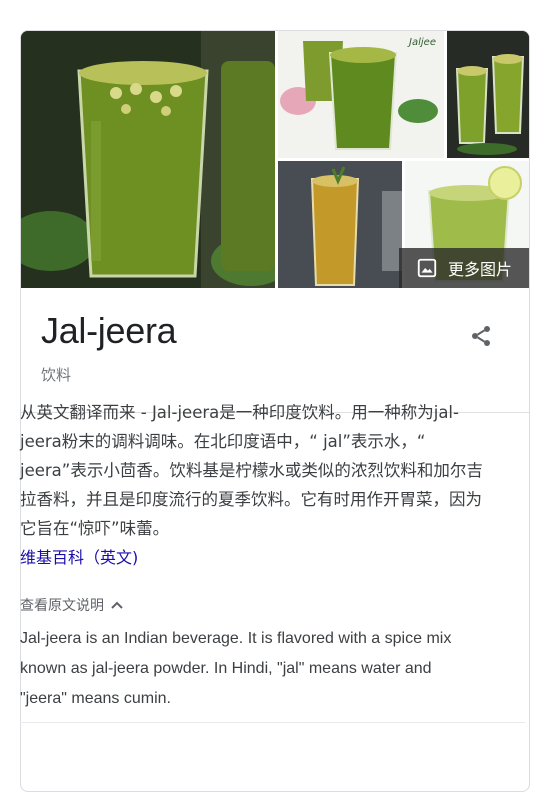 This screenshot has width=545, height=792. I want to click on entity-subtitle: 饮料, so click(56, 375).